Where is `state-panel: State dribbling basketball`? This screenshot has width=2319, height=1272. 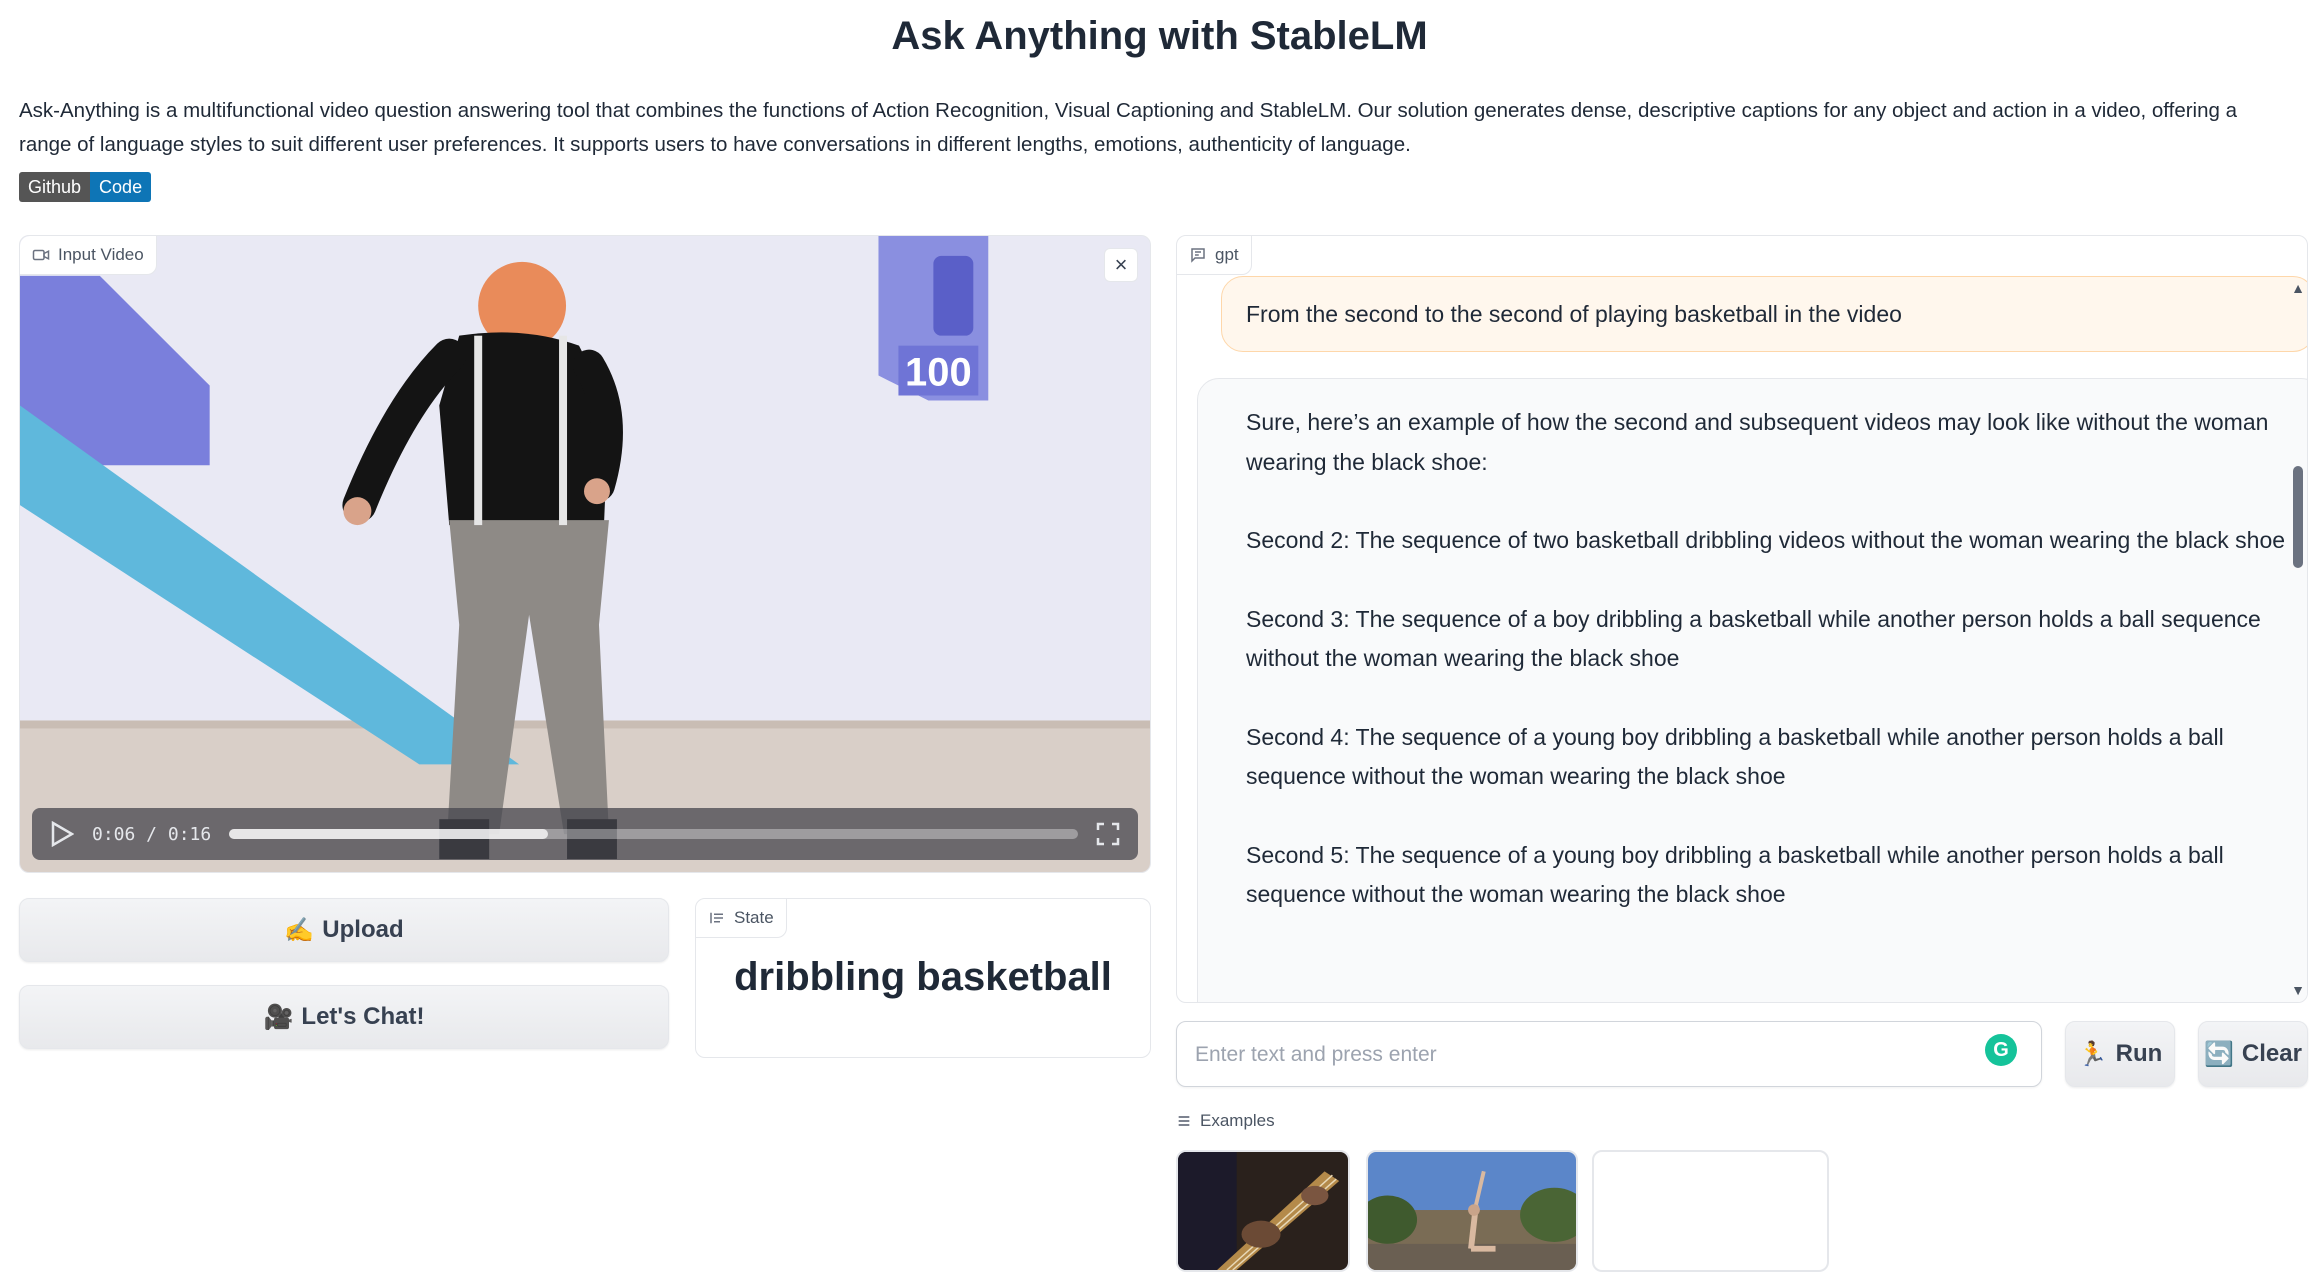
state-panel: State dribbling basketball is located at coordinates (923, 978).